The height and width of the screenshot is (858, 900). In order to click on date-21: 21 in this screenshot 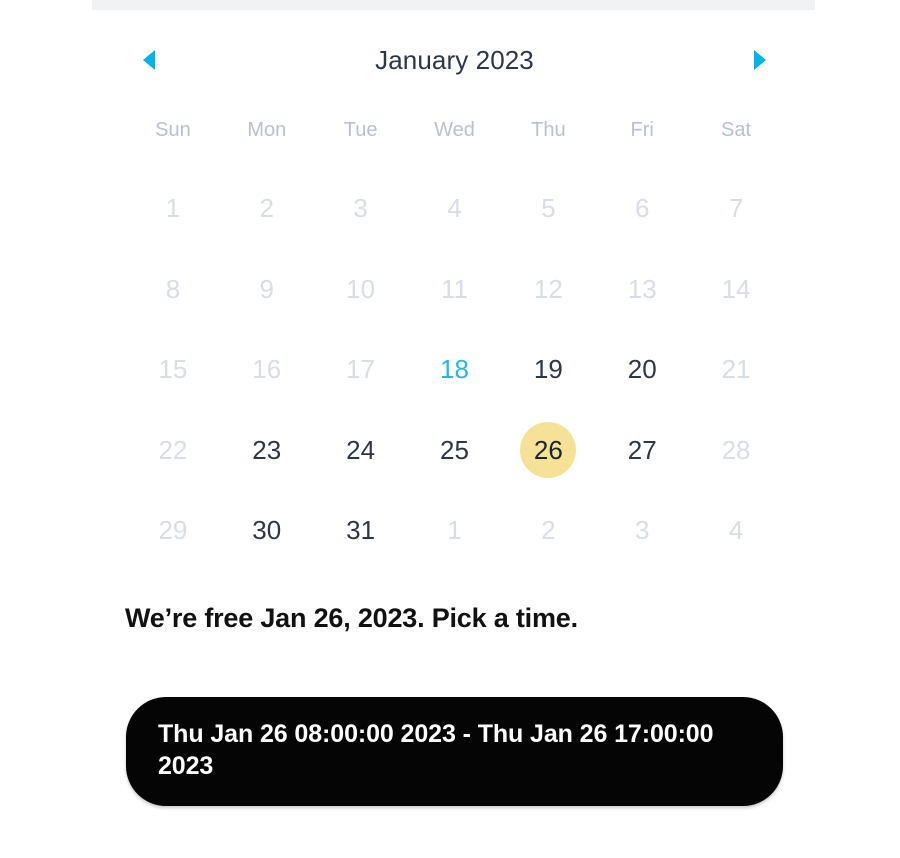, I will do `click(736, 369)`.